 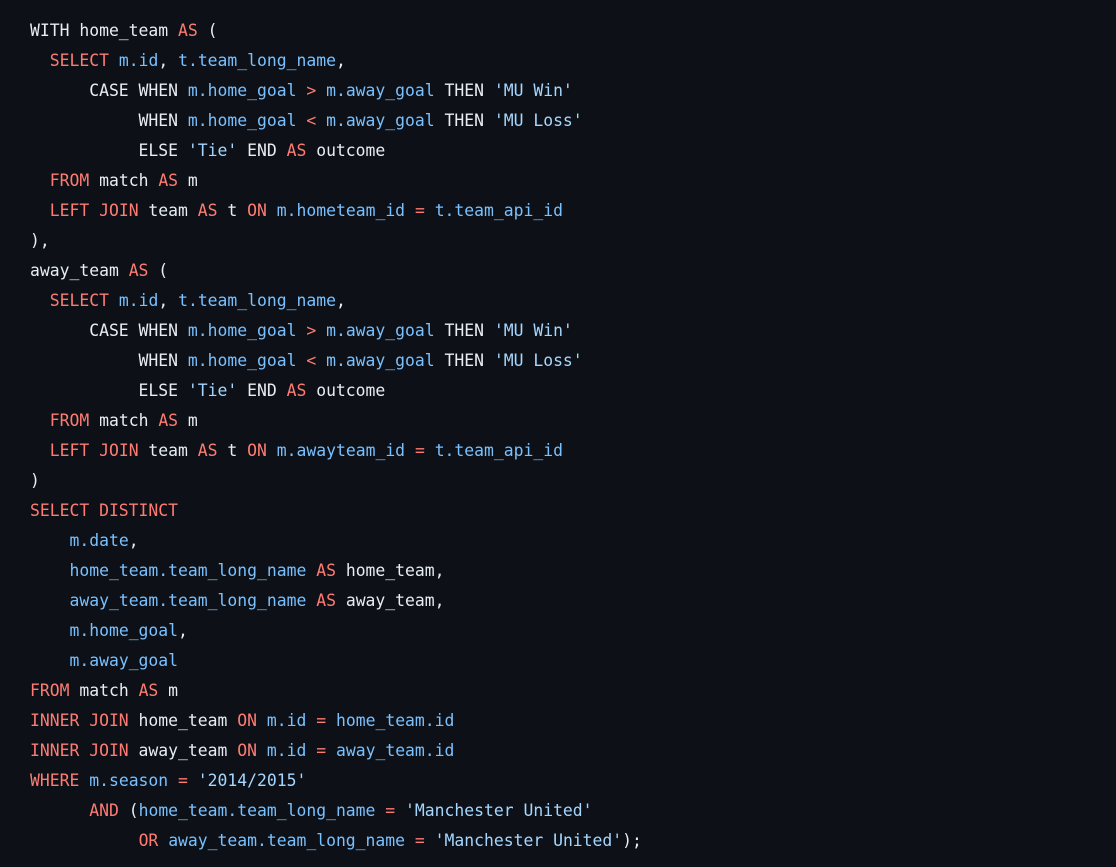 What do you see at coordinates (336, 541) in the screenshot?
I see `code-line: m.date,` at bounding box center [336, 541].